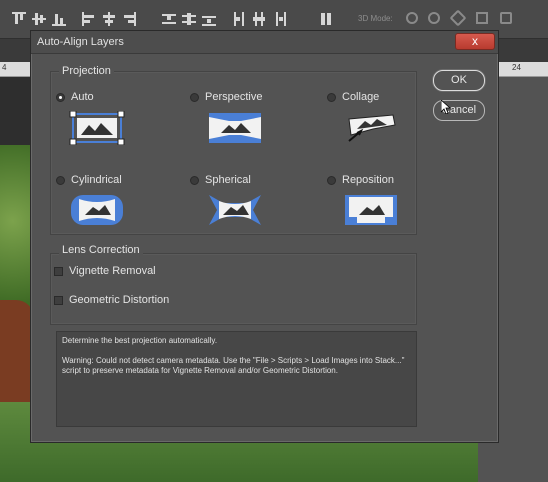 The height and width of the screenshot is (482, 548). Describe the element at coordinates (194, 97) in the screenshot. I see `radio-perspective-dot` at that location.